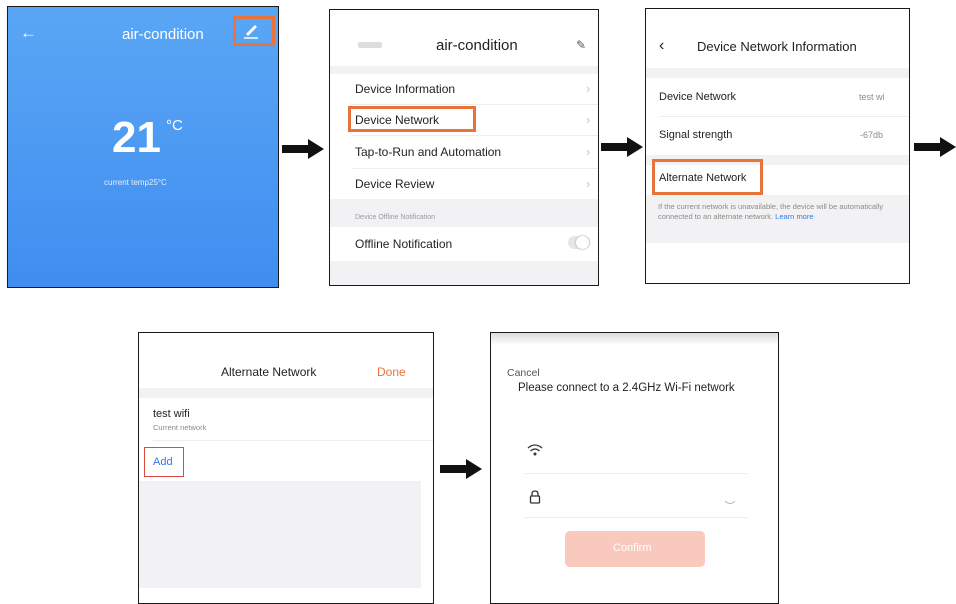 The image size is (956, 604). What do you see at coordinates (626, 388) in the screenshot?
I see `heading: Please connect to a 2.4GHz Wi-Fi network` at bounding box center [626, 388].